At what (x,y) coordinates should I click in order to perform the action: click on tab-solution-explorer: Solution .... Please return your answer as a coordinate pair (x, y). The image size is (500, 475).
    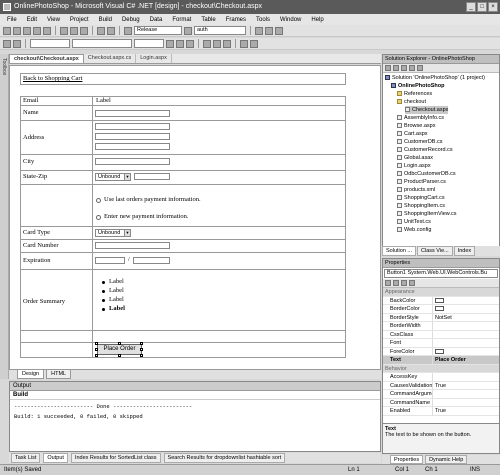
    Looking at the image, I should click on (399, 251).